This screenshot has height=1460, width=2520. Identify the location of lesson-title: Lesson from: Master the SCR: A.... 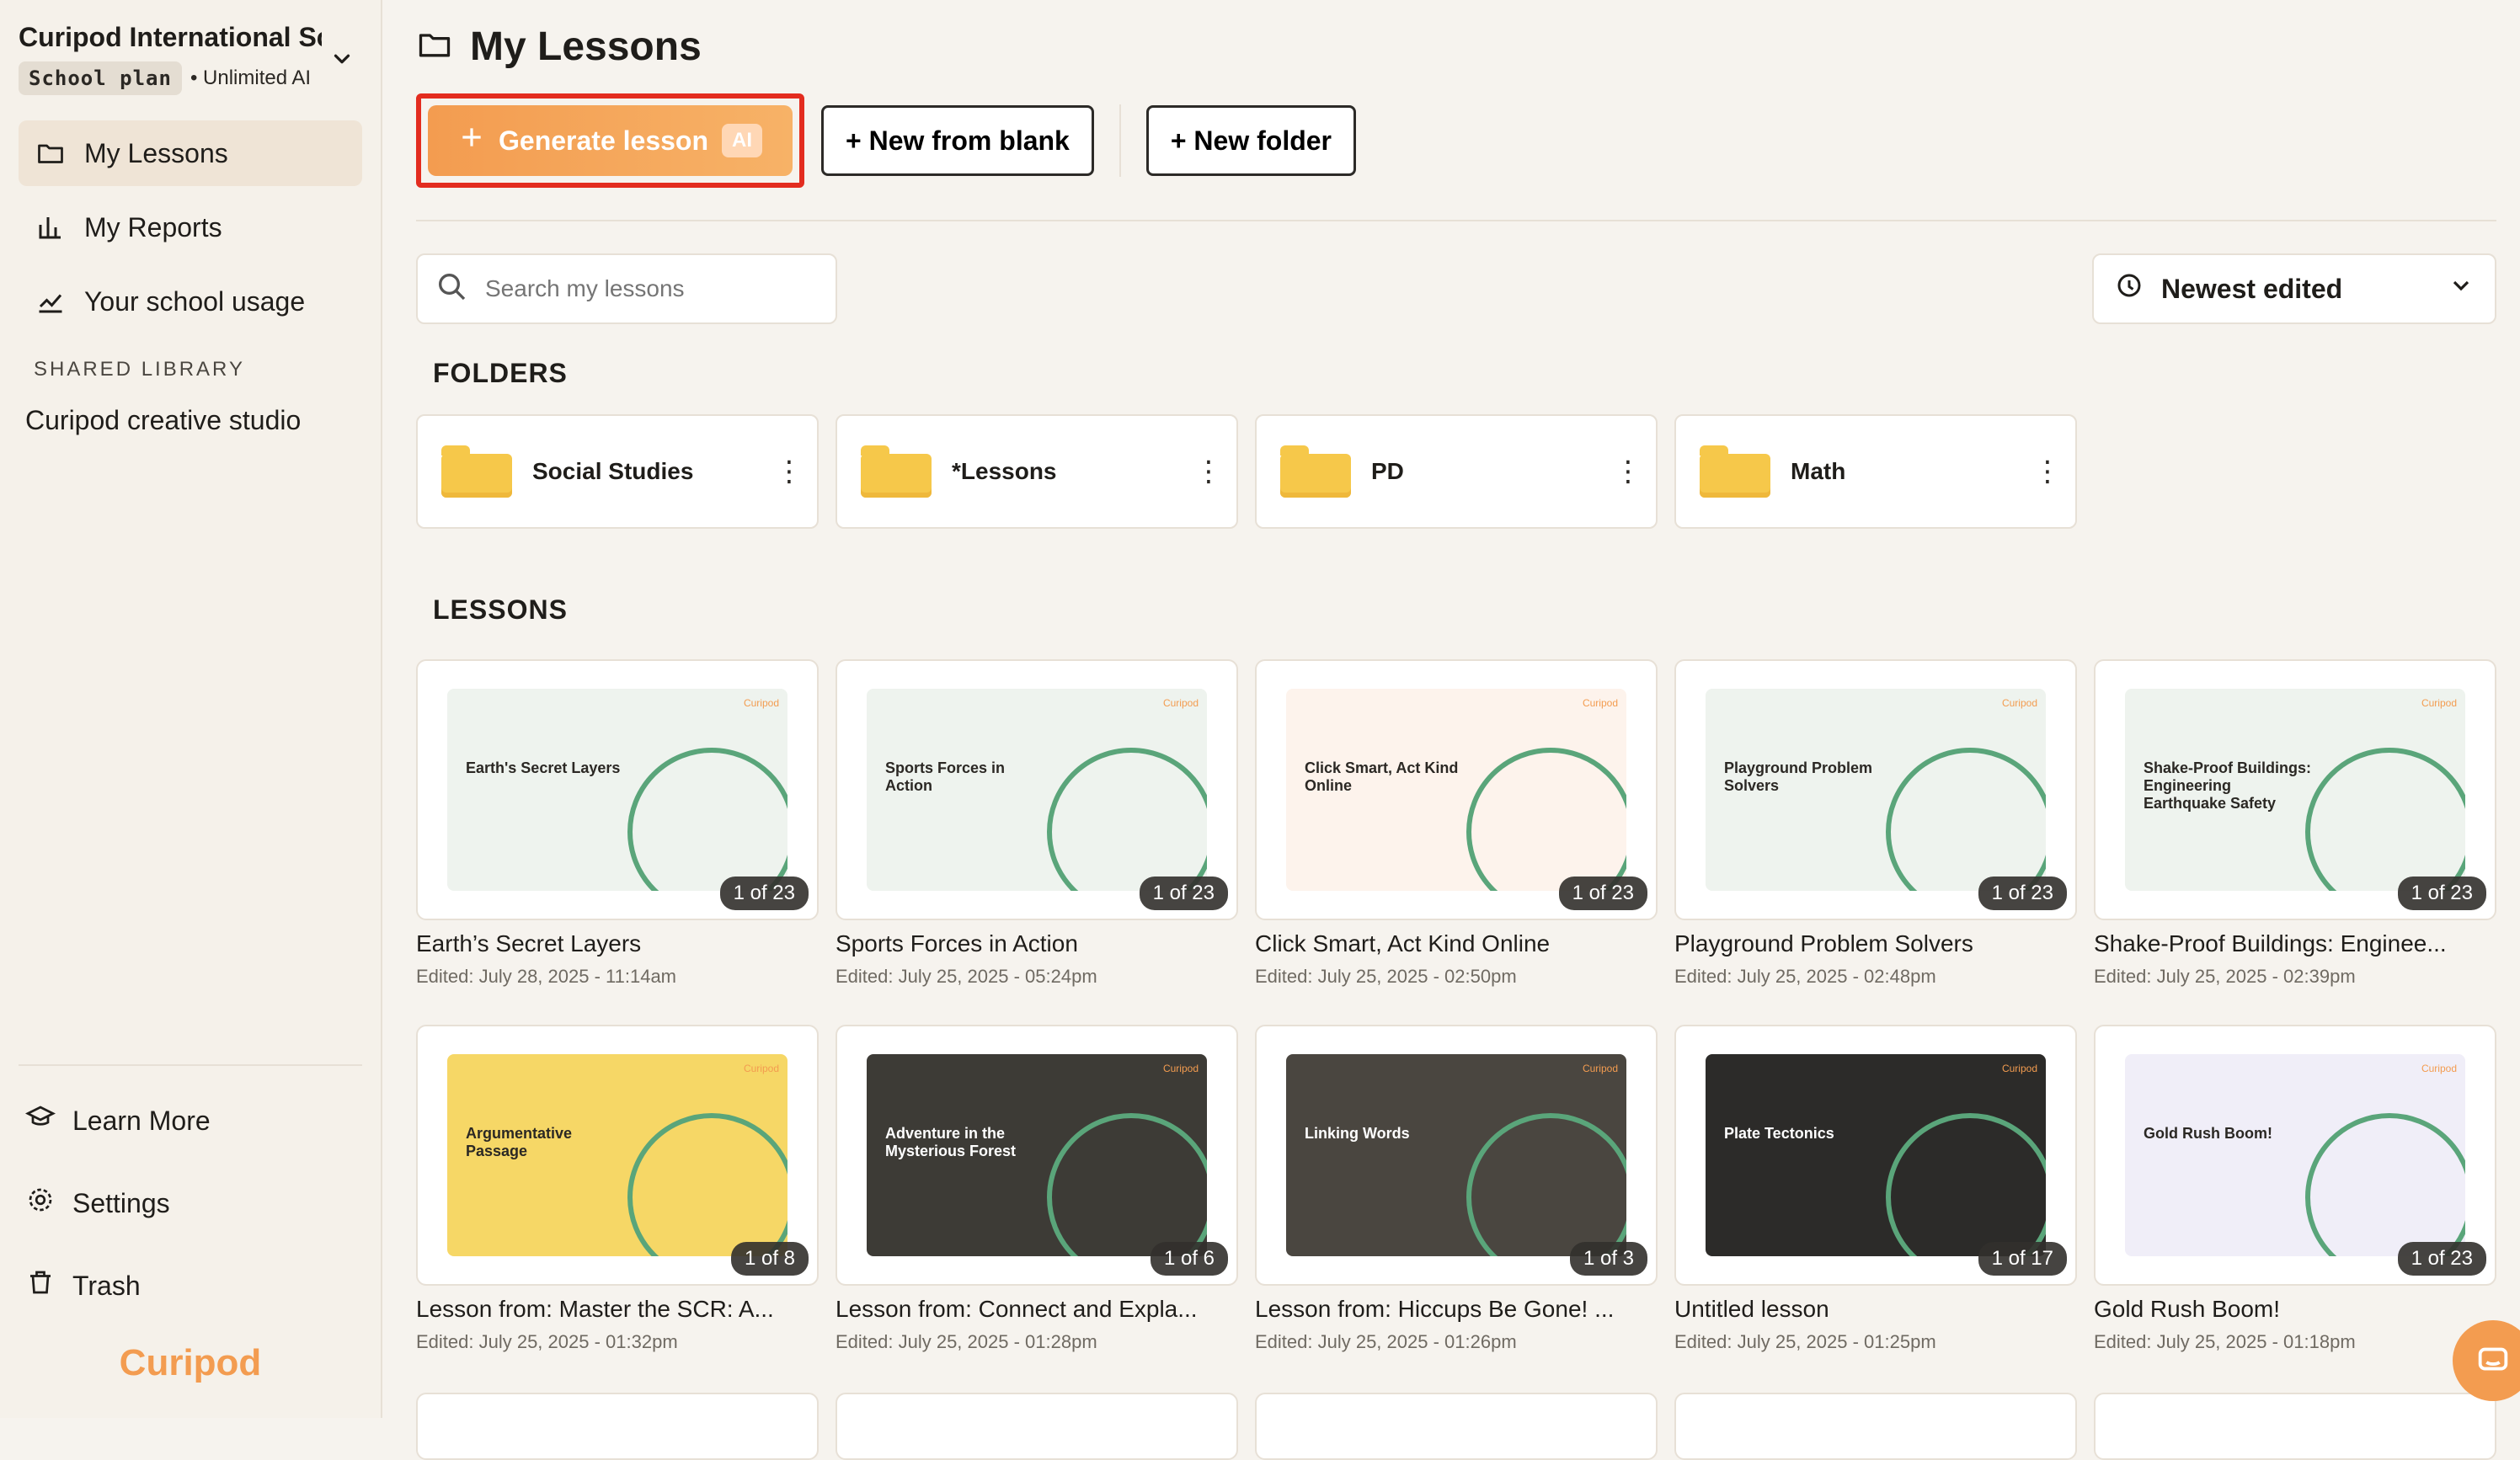
(617, 1309).